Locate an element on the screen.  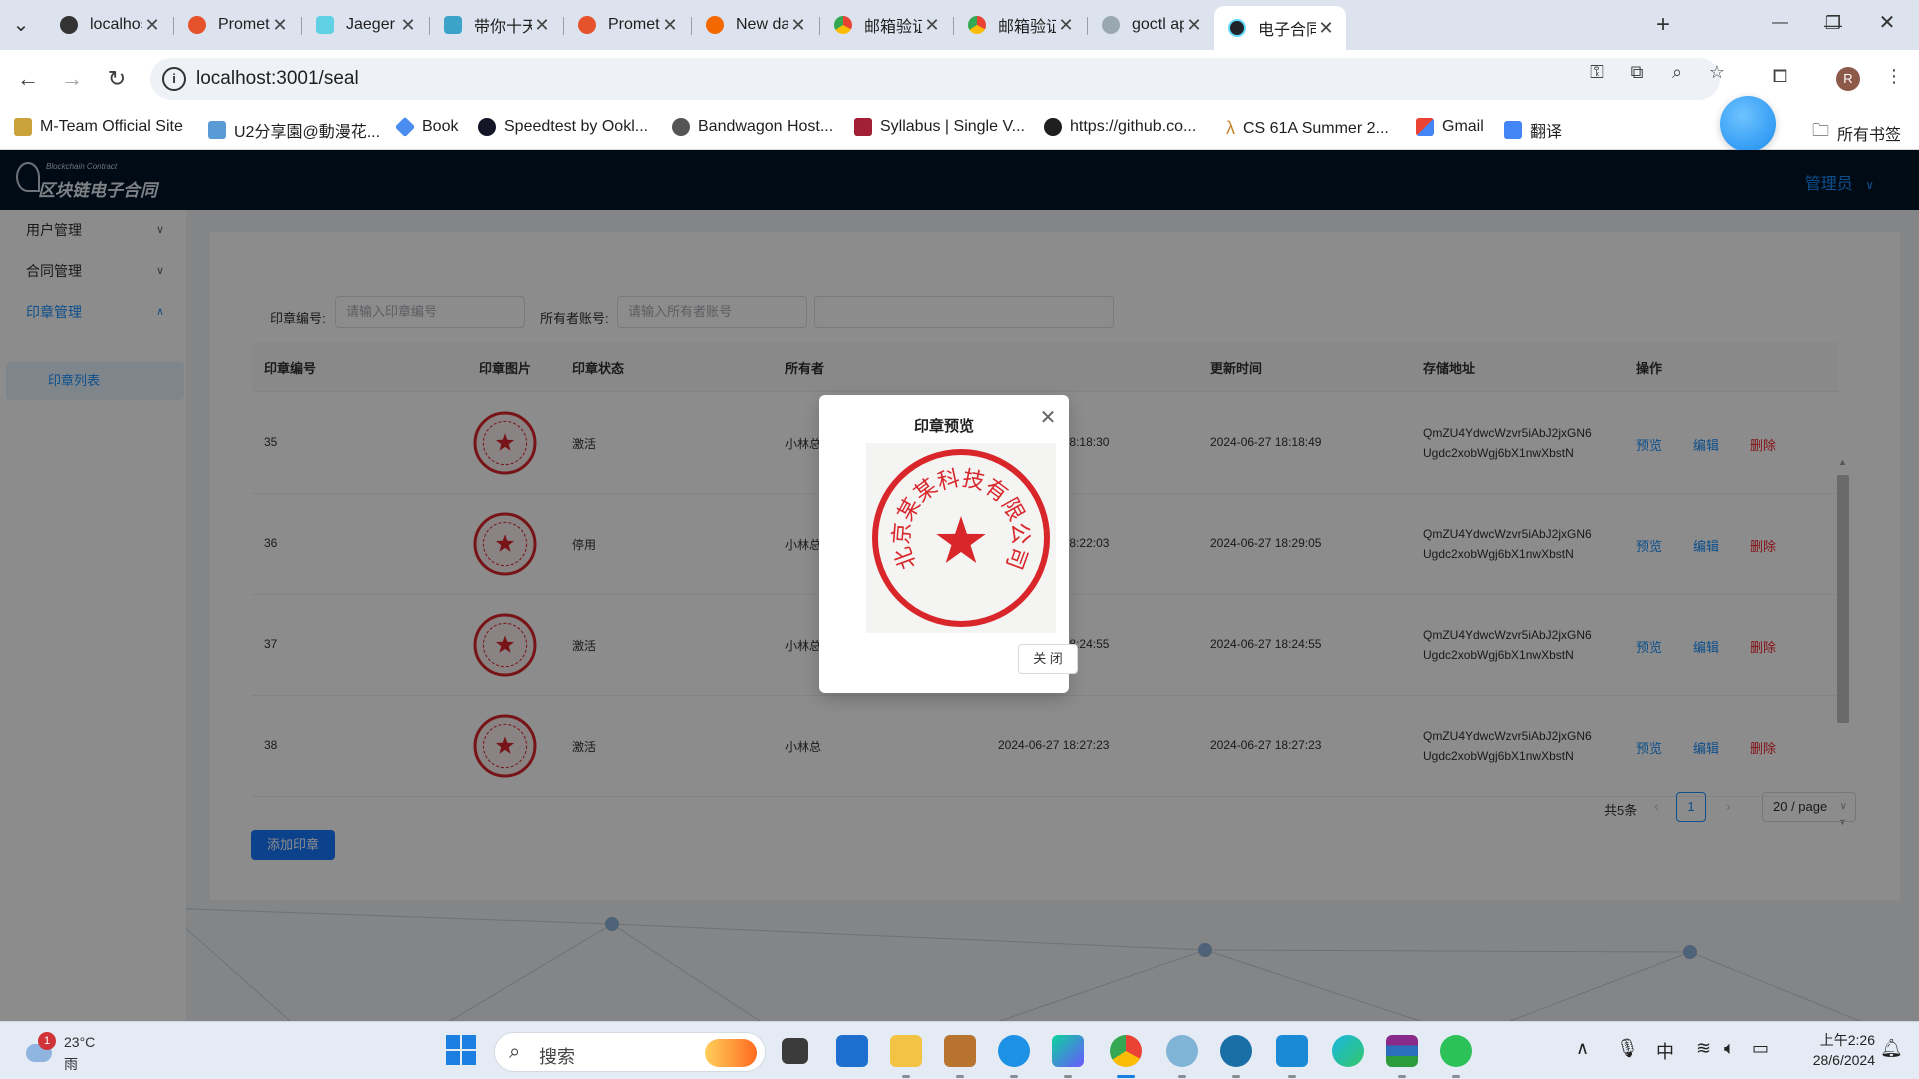
microphone-icon: 🎙︎ is located at coordinates (1627, 1048).